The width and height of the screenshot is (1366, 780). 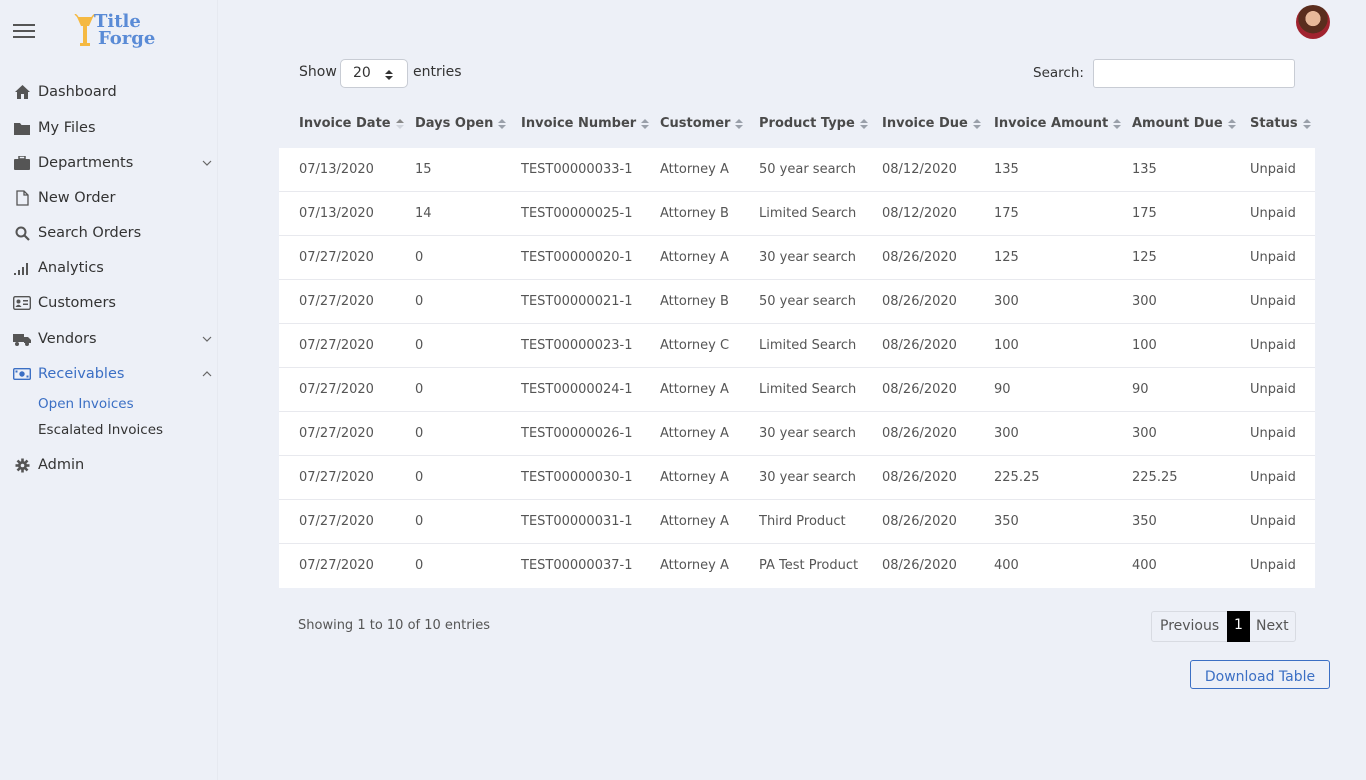 What do you see at coordinates (423, 213) in the screenshot?
I see `cell-days-open: 14` at bounding box center [423, 213].